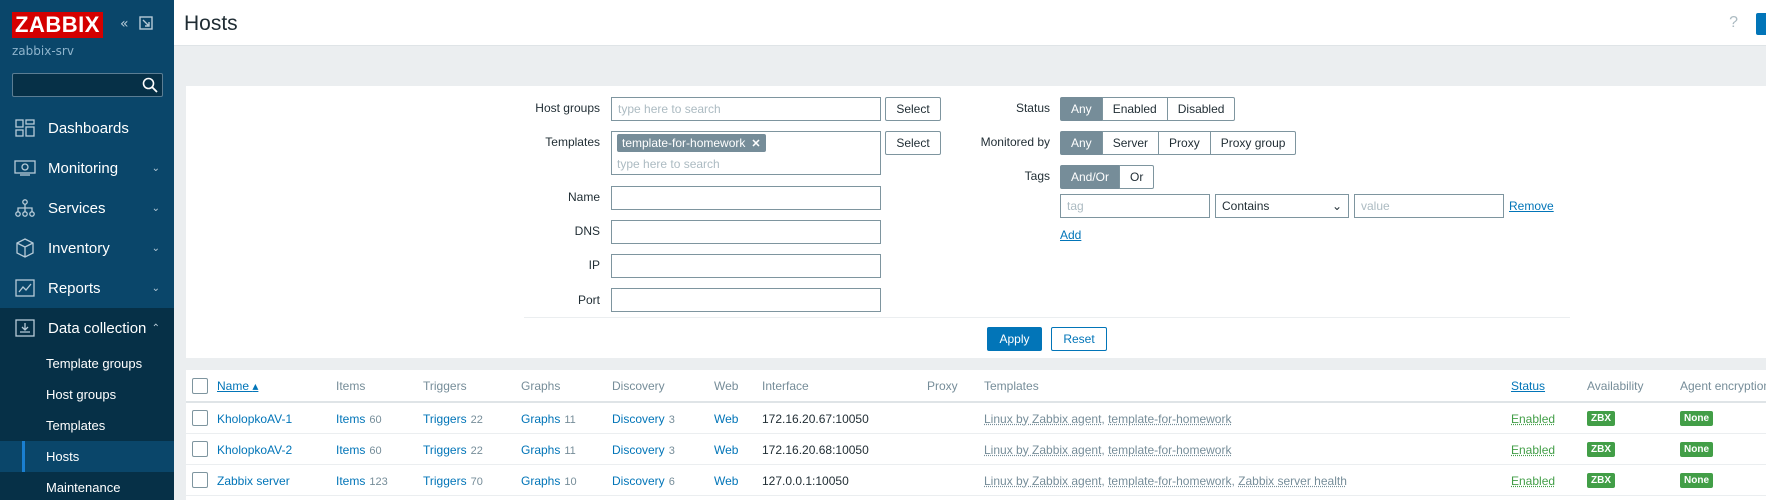  Describe the element at coordinates (87, 456) in the screenshot. I see `submenu-hosts: Hosts` at that location.